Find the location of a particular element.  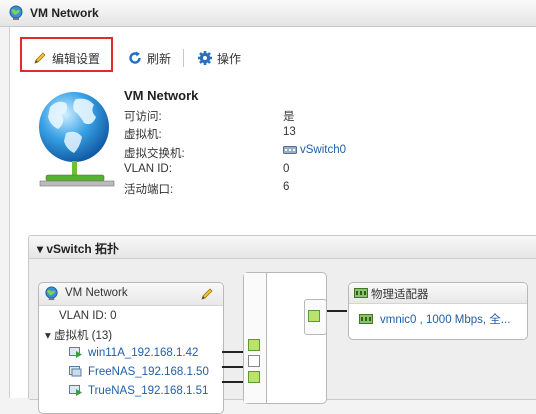

actions-label: 操作 is located at coordinates (229, 58).